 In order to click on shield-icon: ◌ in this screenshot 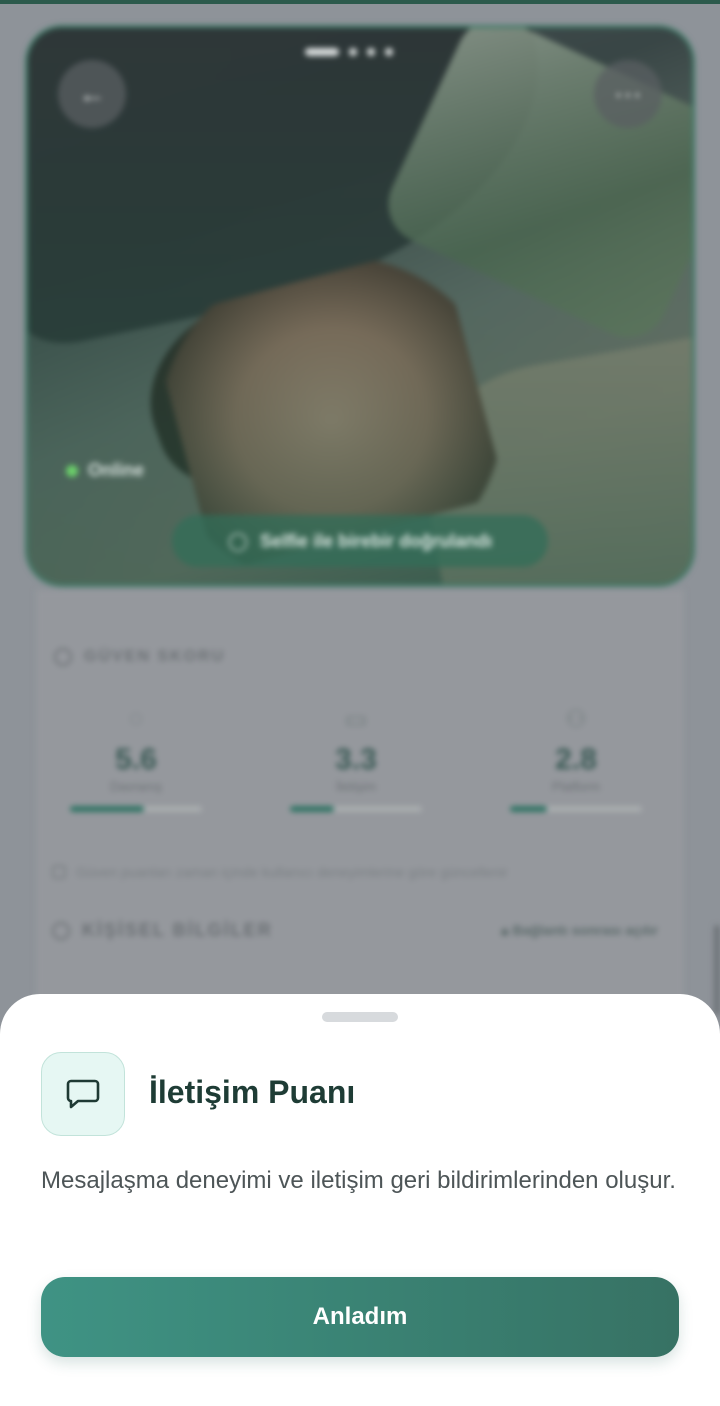, I will do `click(136, 718)`.